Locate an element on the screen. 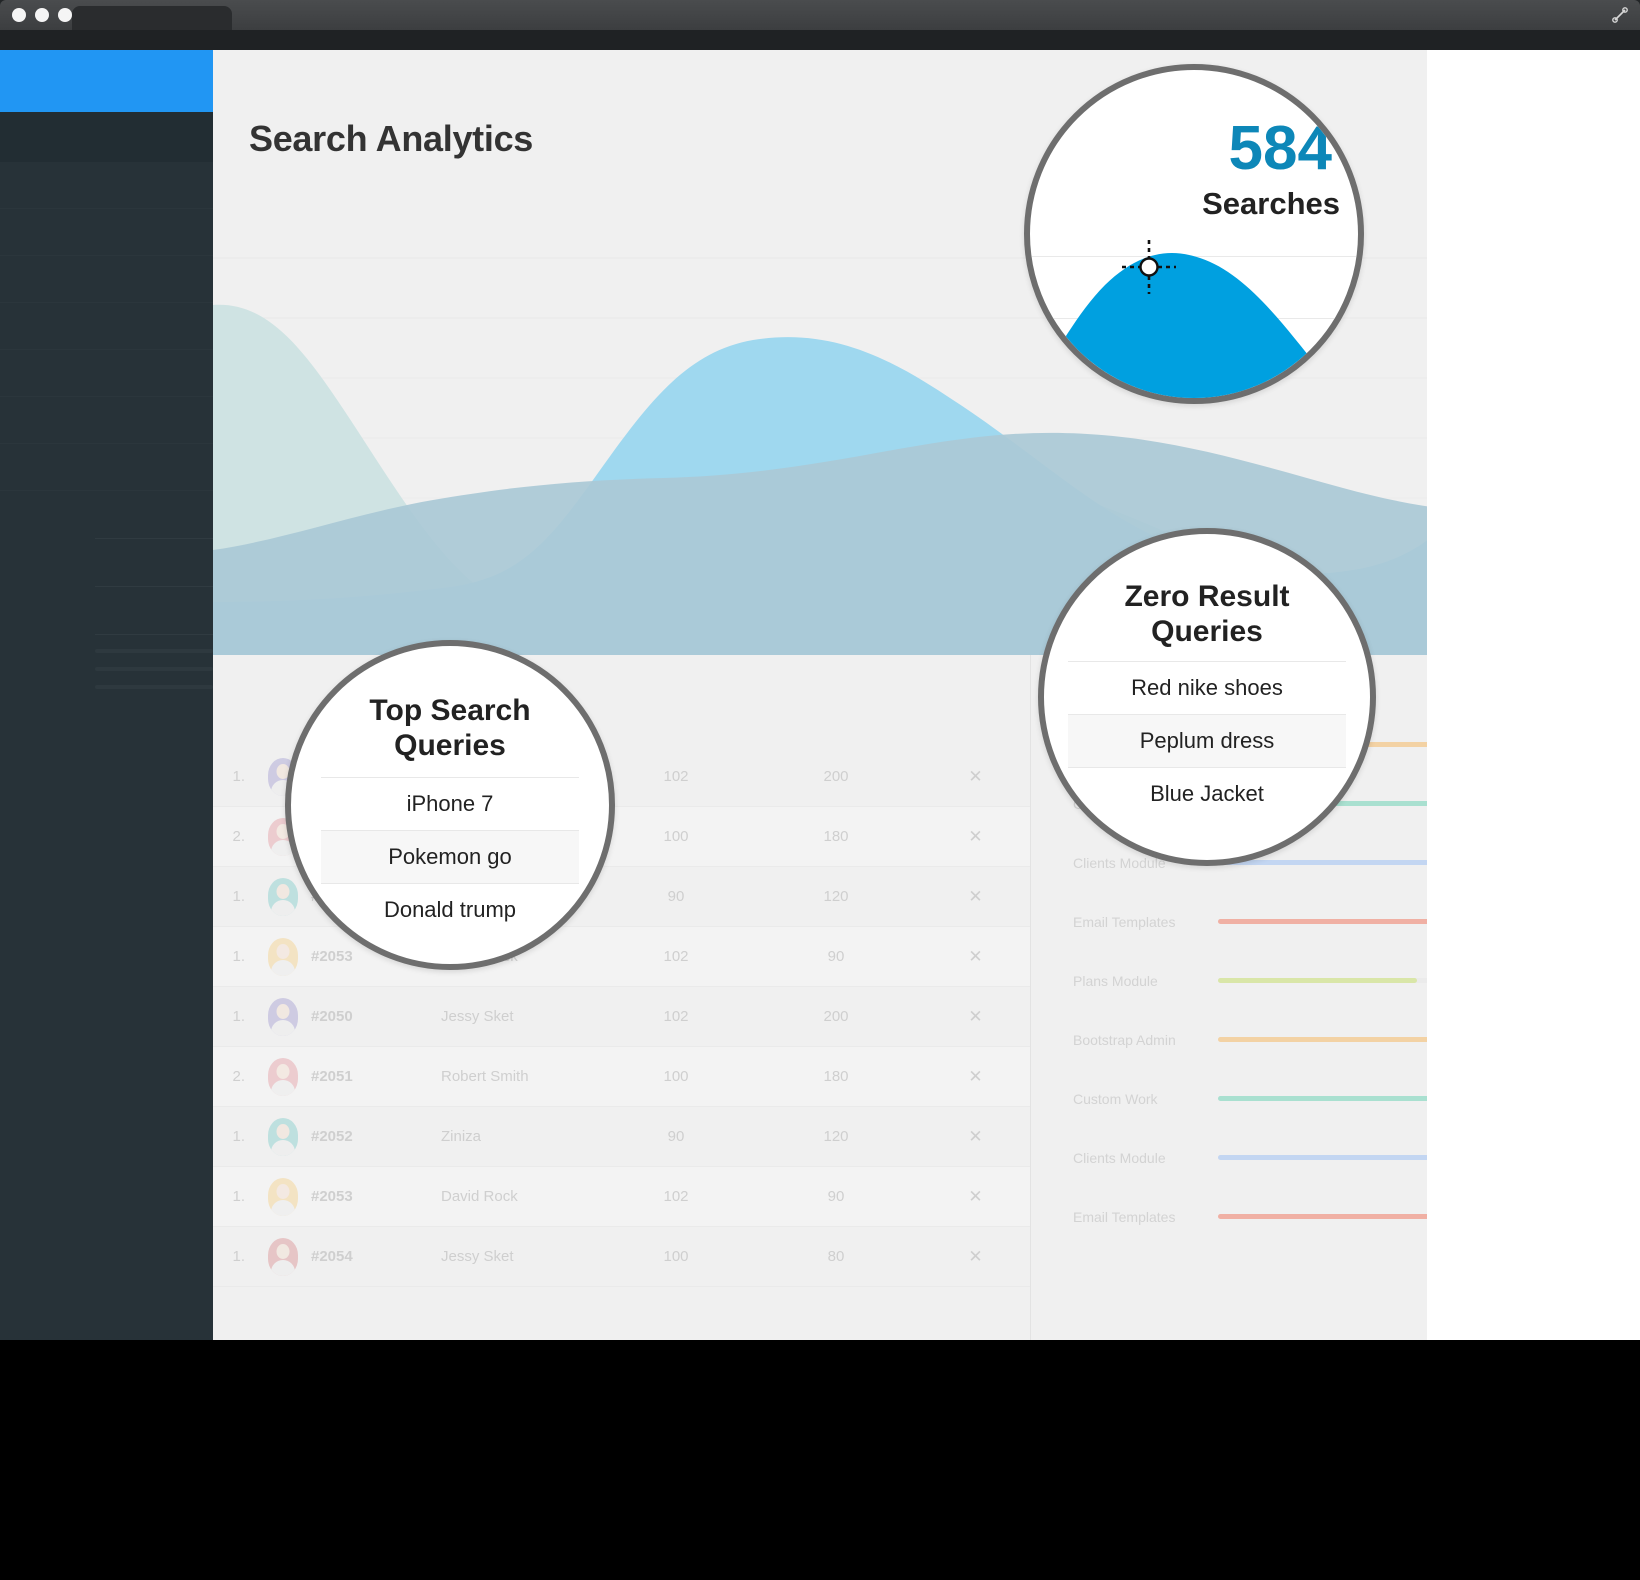 This screenshot has height=1580, width=1640. zero-result-query-item: Red nike shoes is located at coordinates (1207, 687).